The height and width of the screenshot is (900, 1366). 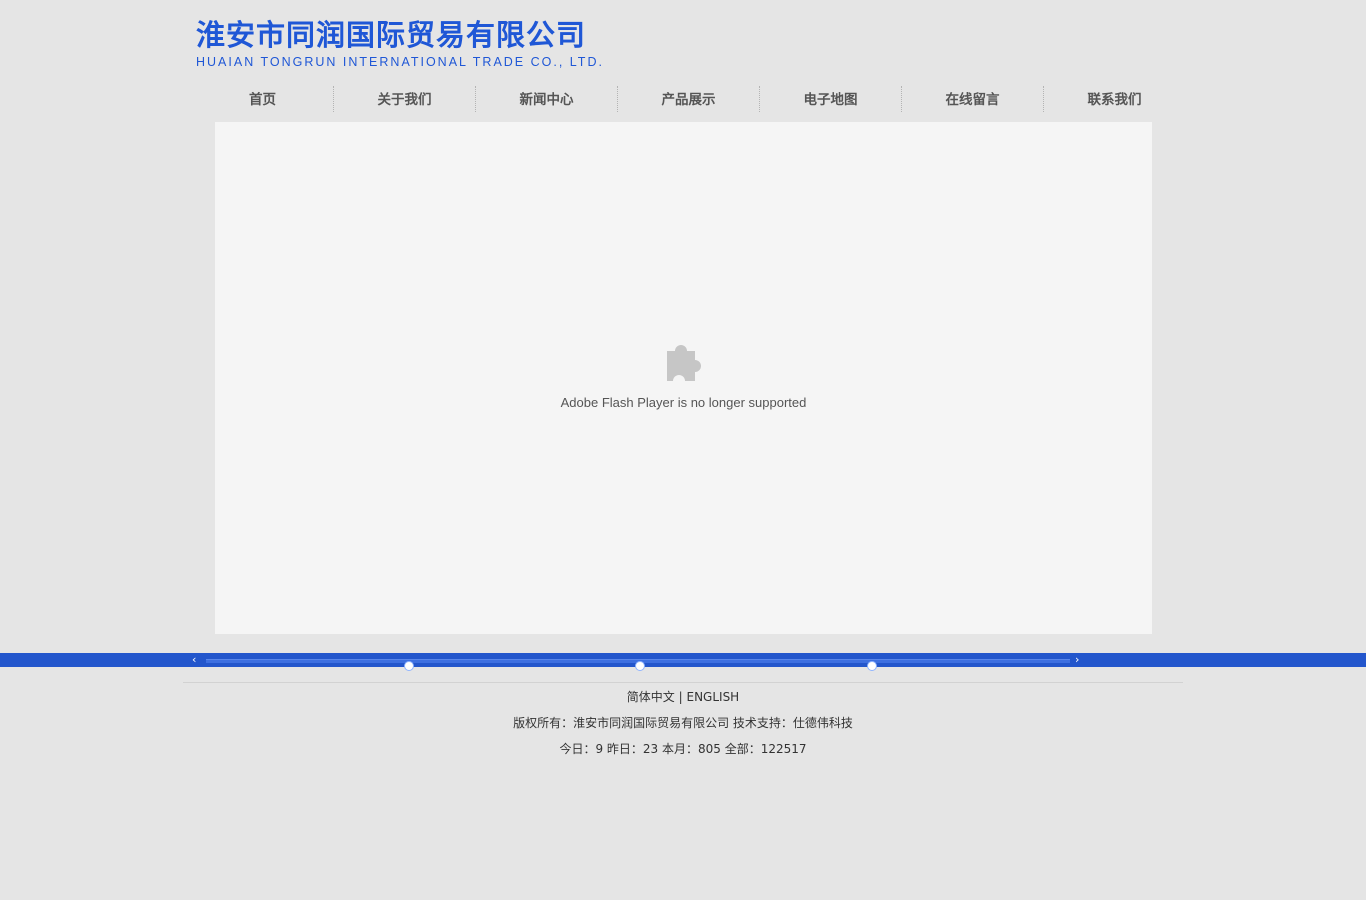 I want to click on slider-track, so click(x=638, y=665).